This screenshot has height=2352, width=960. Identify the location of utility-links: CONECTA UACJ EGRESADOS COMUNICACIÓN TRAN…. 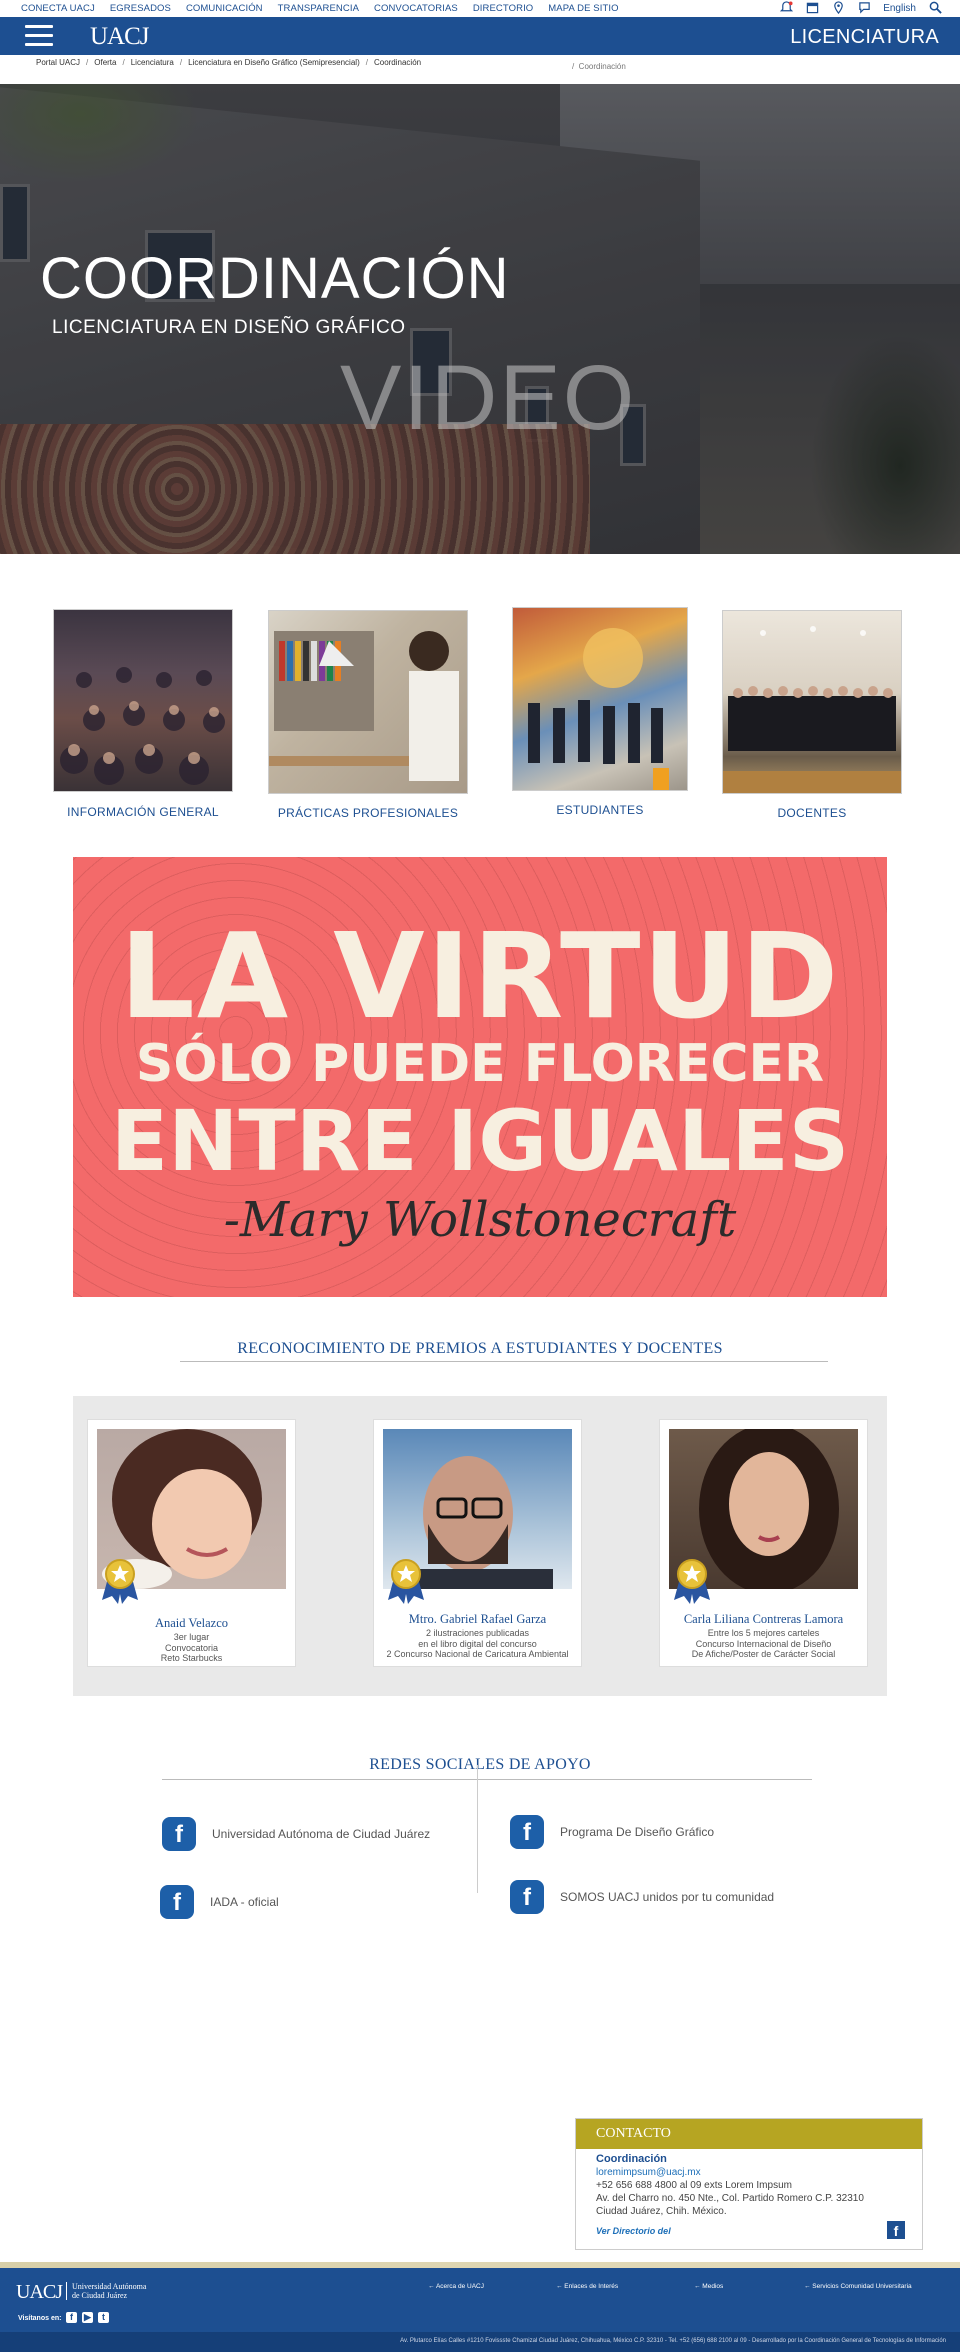
(309, 8).